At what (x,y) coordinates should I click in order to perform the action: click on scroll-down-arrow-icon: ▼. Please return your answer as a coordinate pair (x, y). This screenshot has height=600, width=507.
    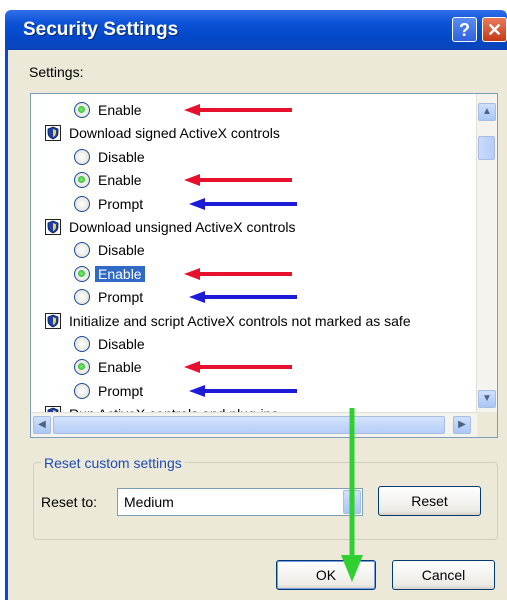
    Looking at the image, I should click on (487, 399).